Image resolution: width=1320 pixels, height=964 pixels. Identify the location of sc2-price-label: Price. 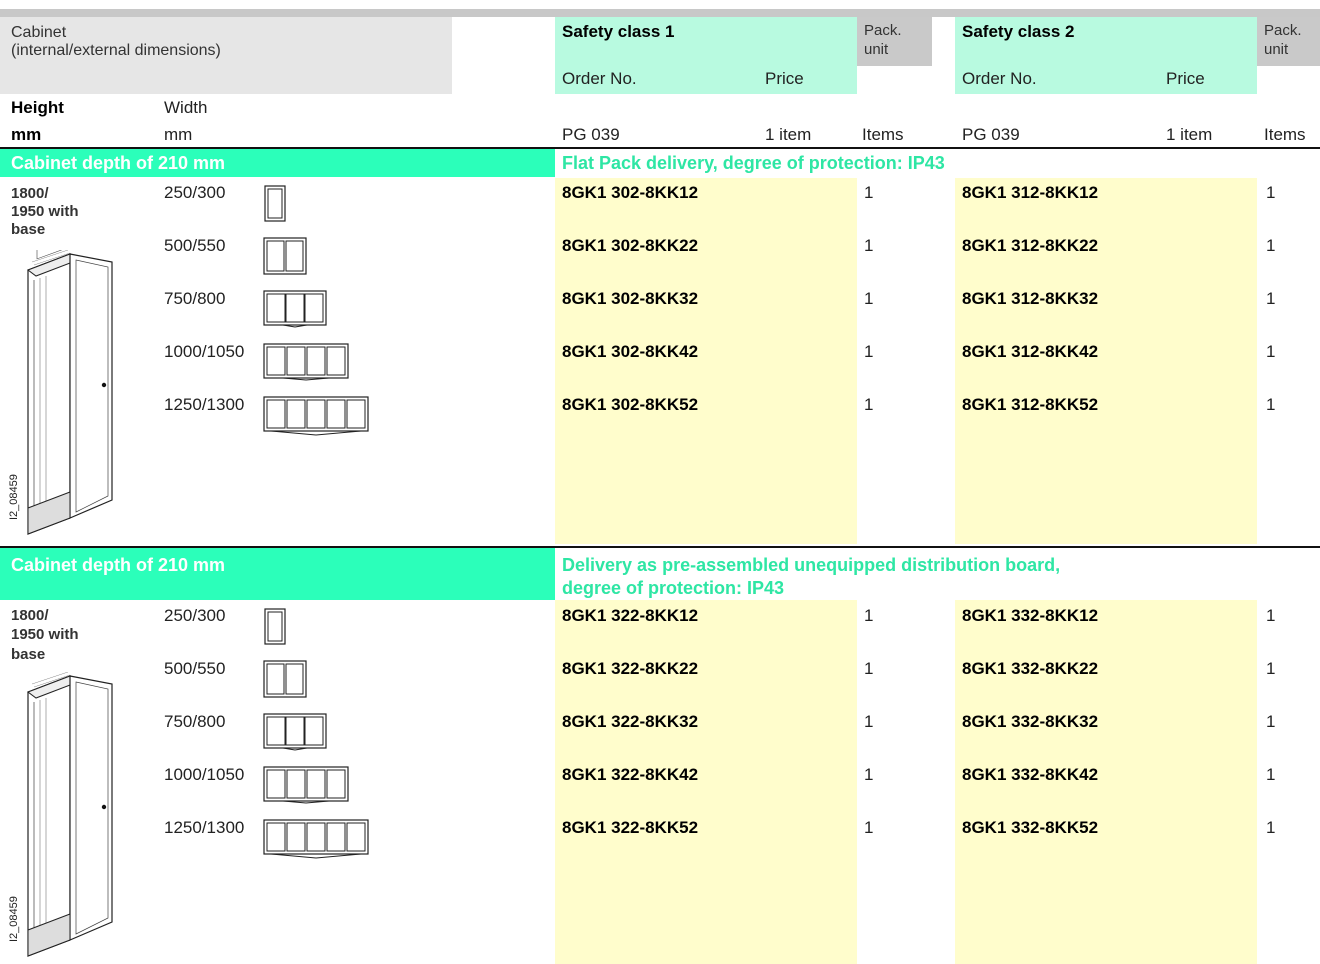
(1185, 78).